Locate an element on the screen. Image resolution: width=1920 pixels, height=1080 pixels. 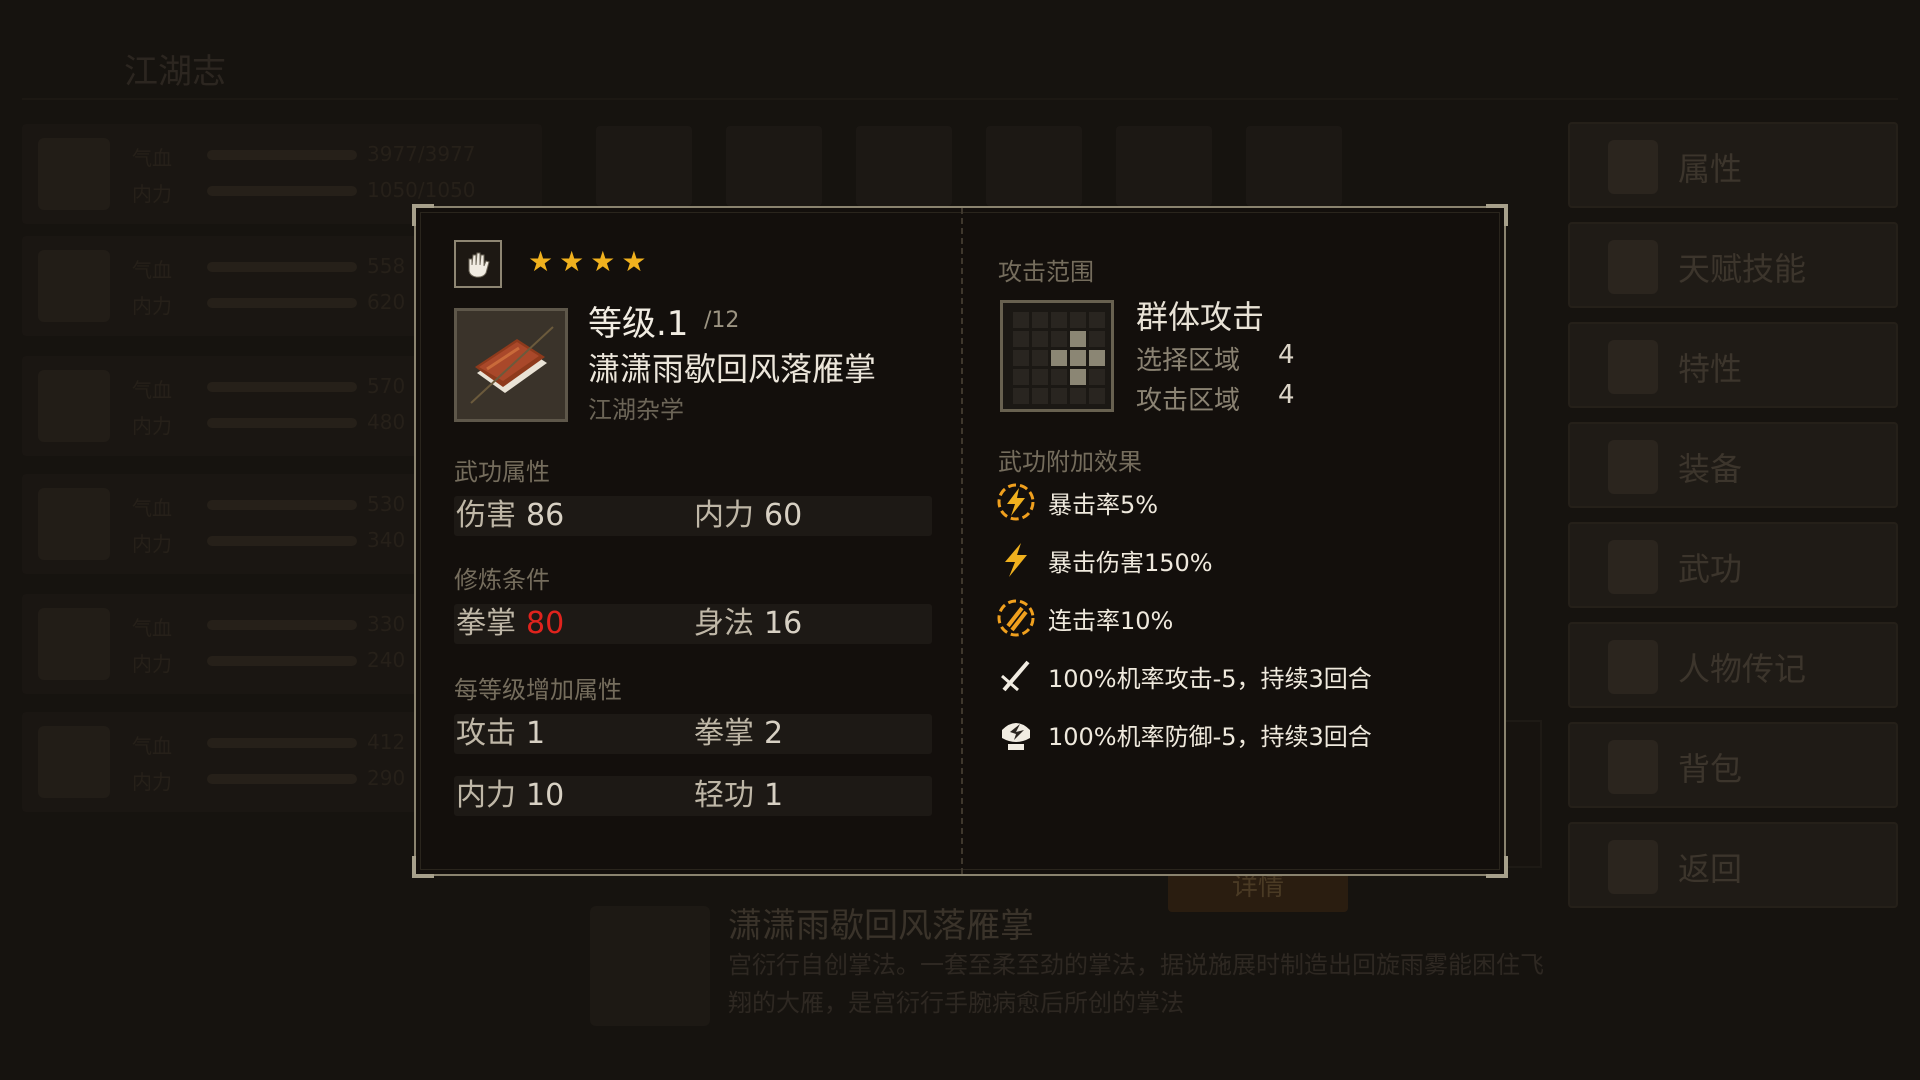
req-row: 拳掌 80 身法 16 is located at coordinates (693, 624).